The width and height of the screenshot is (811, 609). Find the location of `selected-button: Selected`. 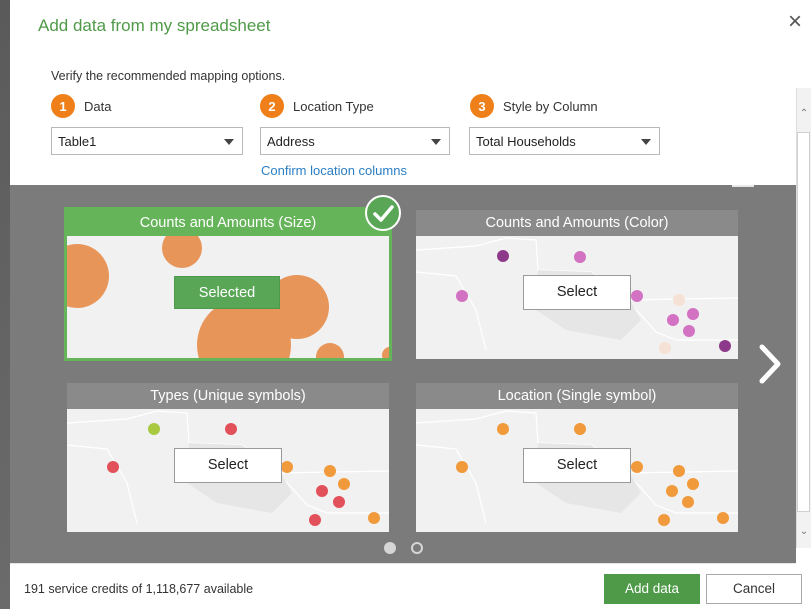

selected-button: Selected is located at coordinates (227, 292).